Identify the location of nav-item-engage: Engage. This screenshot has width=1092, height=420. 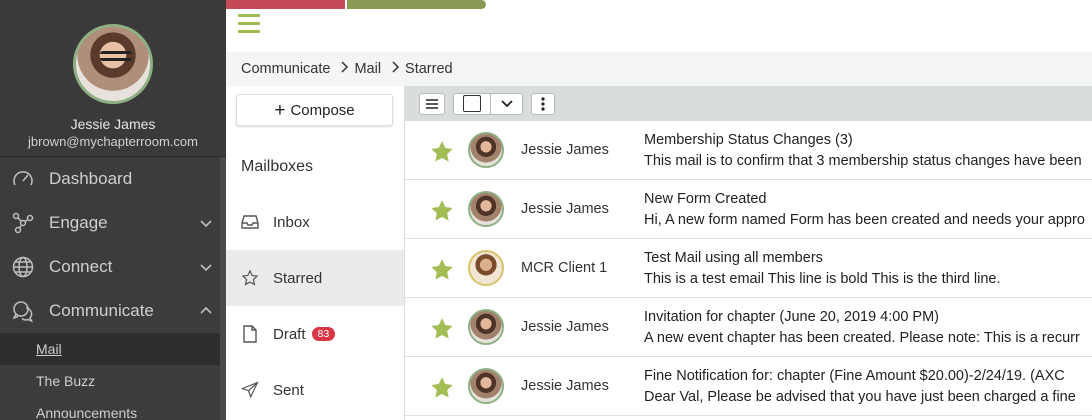
(113, 223).